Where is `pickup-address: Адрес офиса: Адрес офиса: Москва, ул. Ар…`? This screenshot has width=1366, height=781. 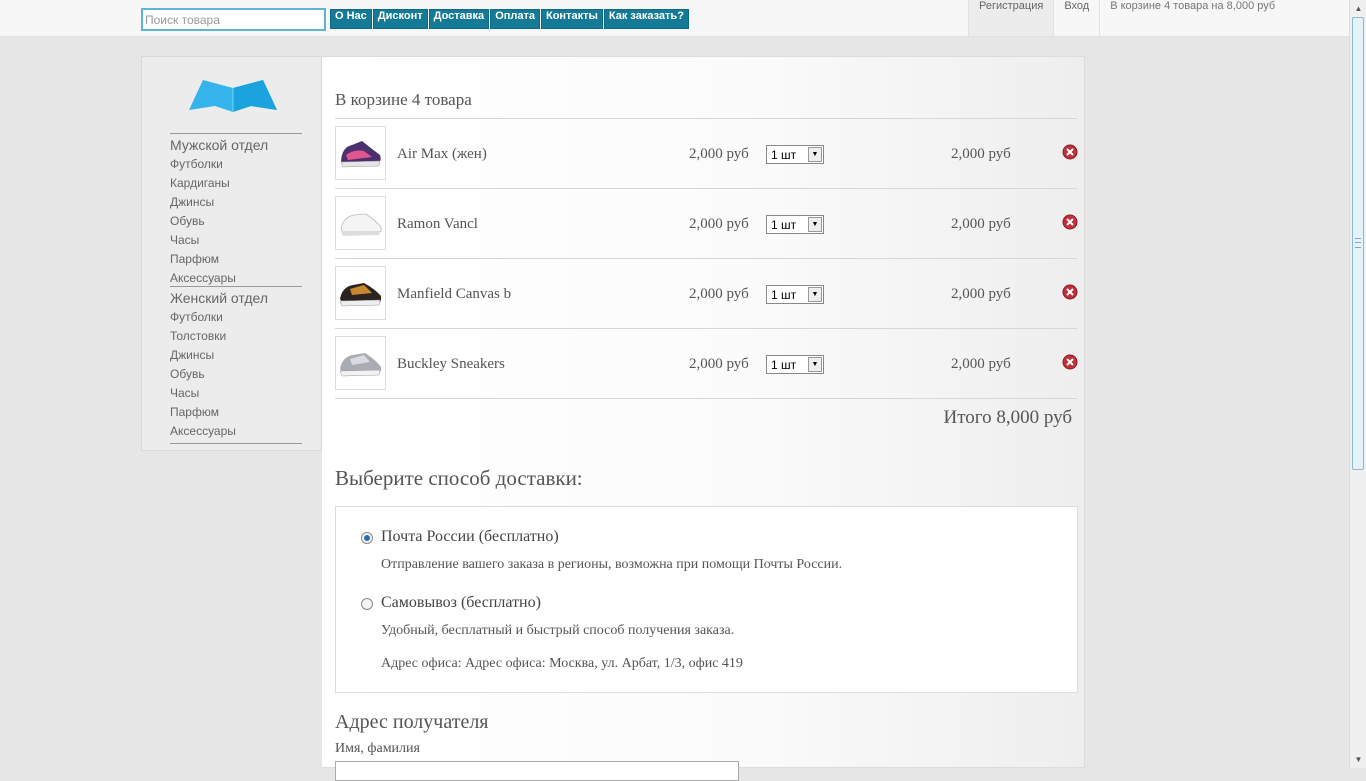
pickup-address: Адрес офиса: Адрес офиса: Москва, ул. Ар… is located at coordinates (562, 663).